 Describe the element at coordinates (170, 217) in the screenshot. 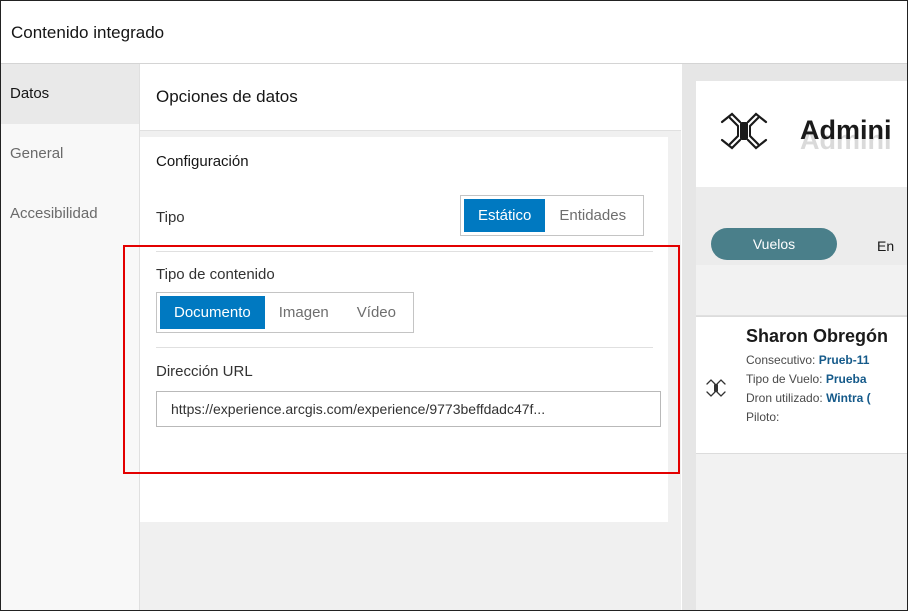

I see `tipo-label: Tipo` at that location.